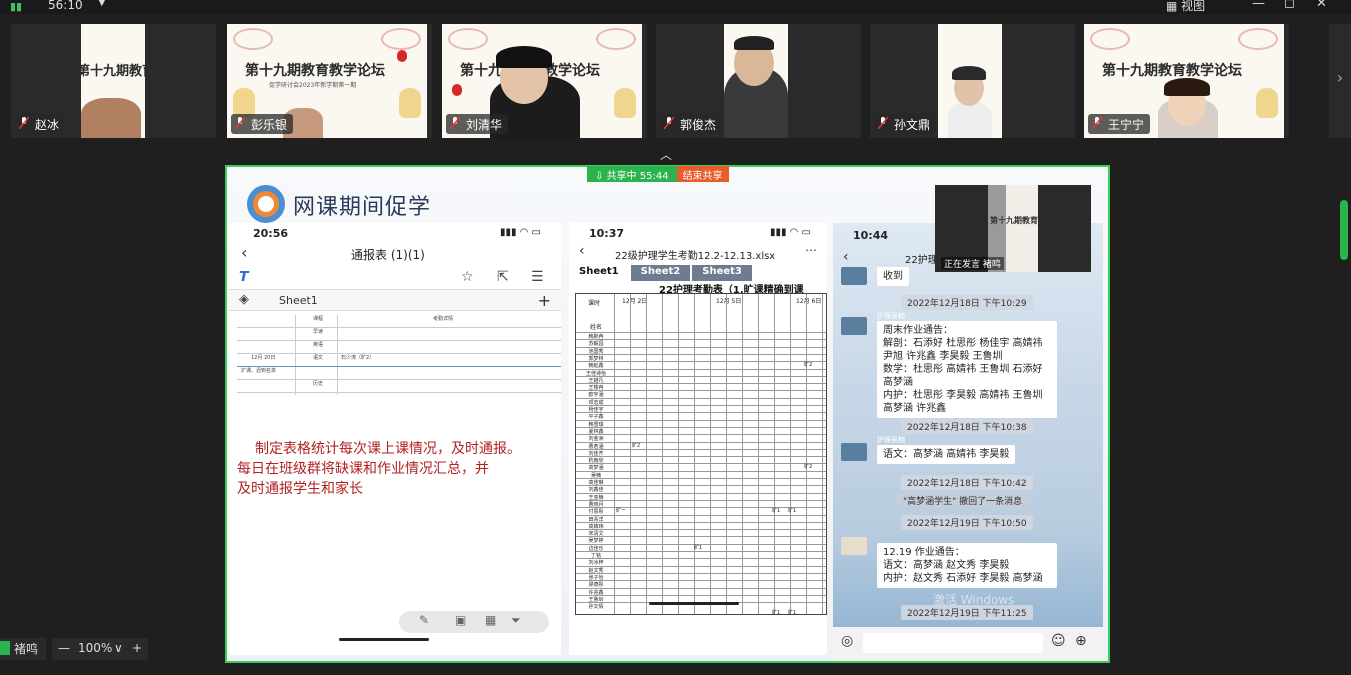 This screenshot has height=675, width=1351. Describe the element at coordinates (329, 81) in the screenshot. I see `participant-tile: 第十九期教育教学论坛 促学研讨会2023年新学期第一期 彭乐银` at that location.